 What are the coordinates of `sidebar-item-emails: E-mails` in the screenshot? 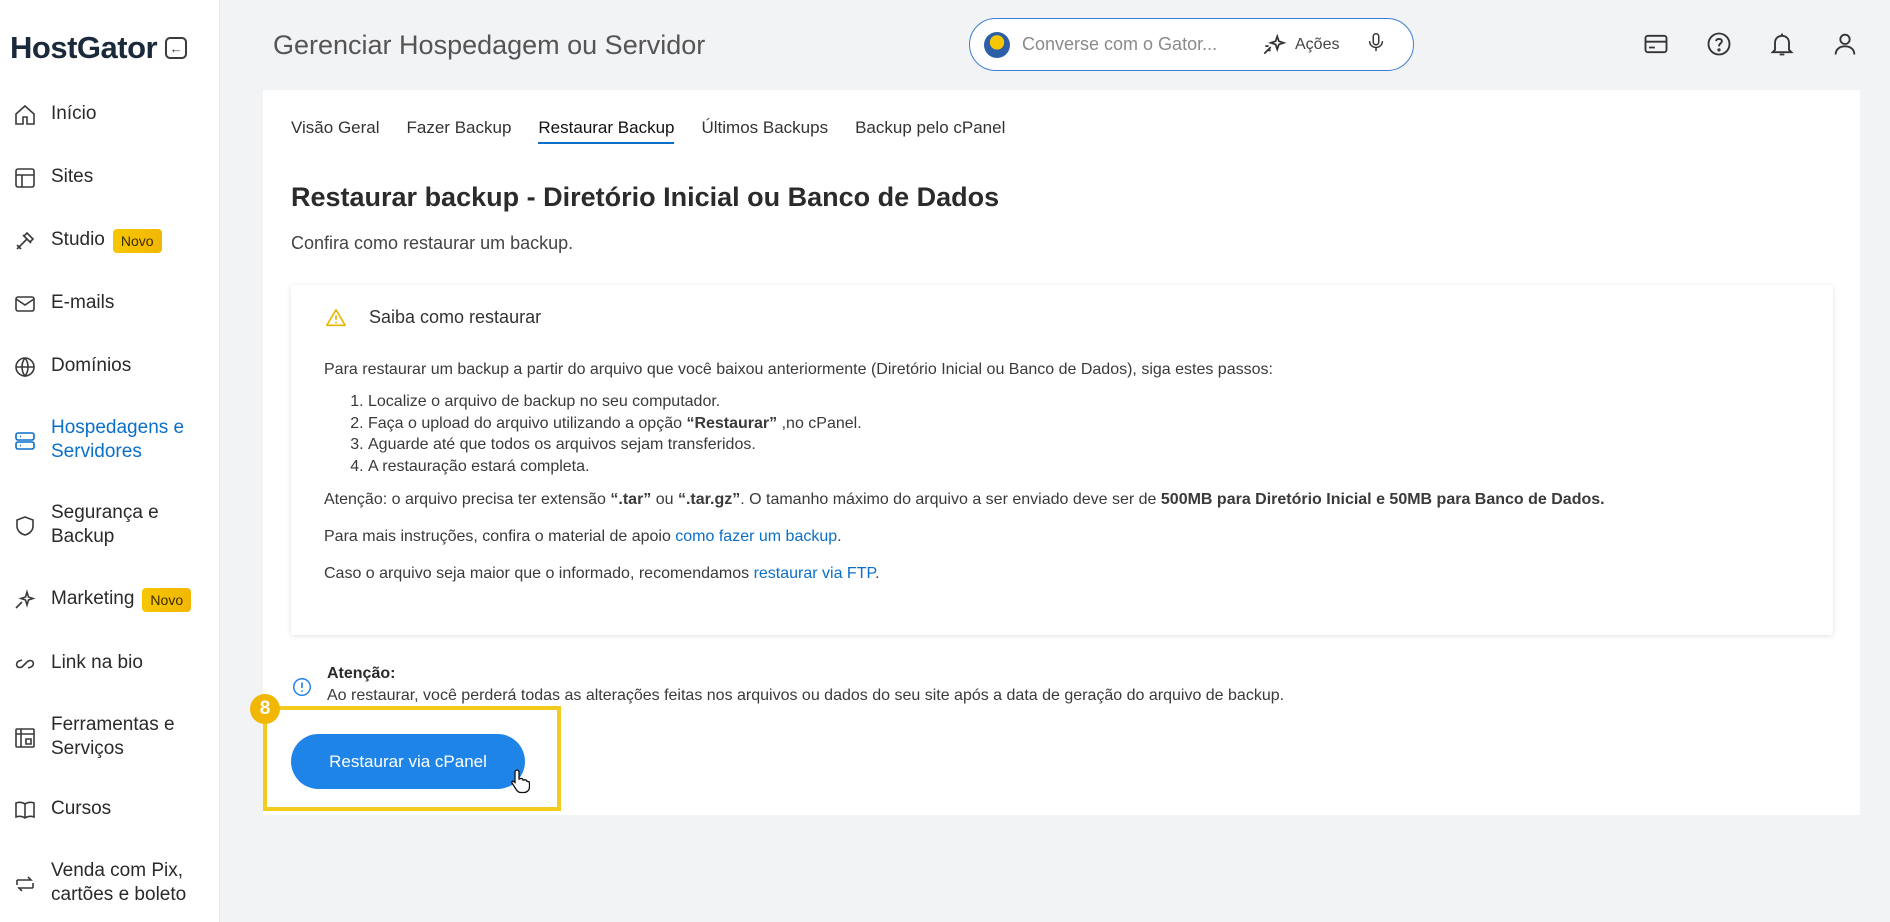 It's located at (112, 304).